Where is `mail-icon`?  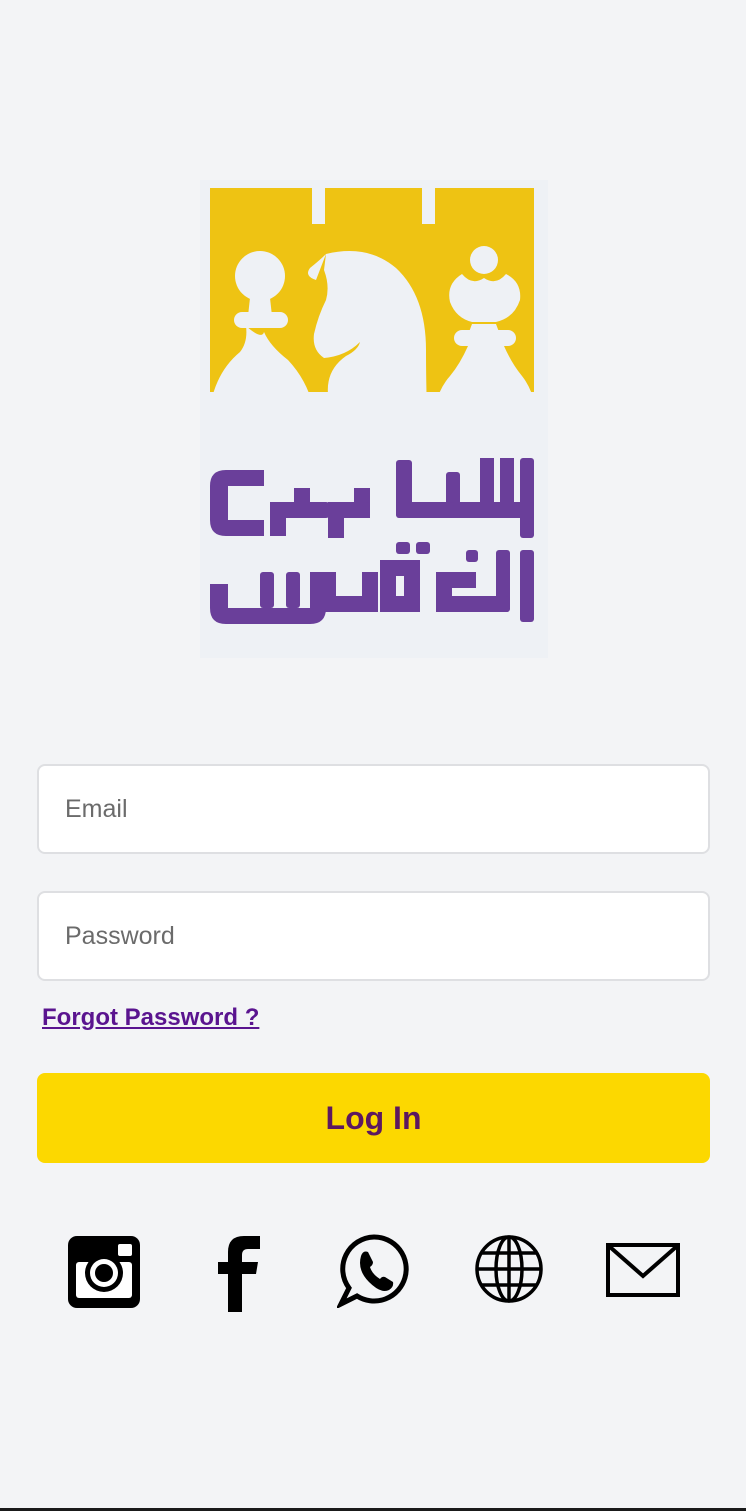
mail-icon is located at coordinates (643, 1267).